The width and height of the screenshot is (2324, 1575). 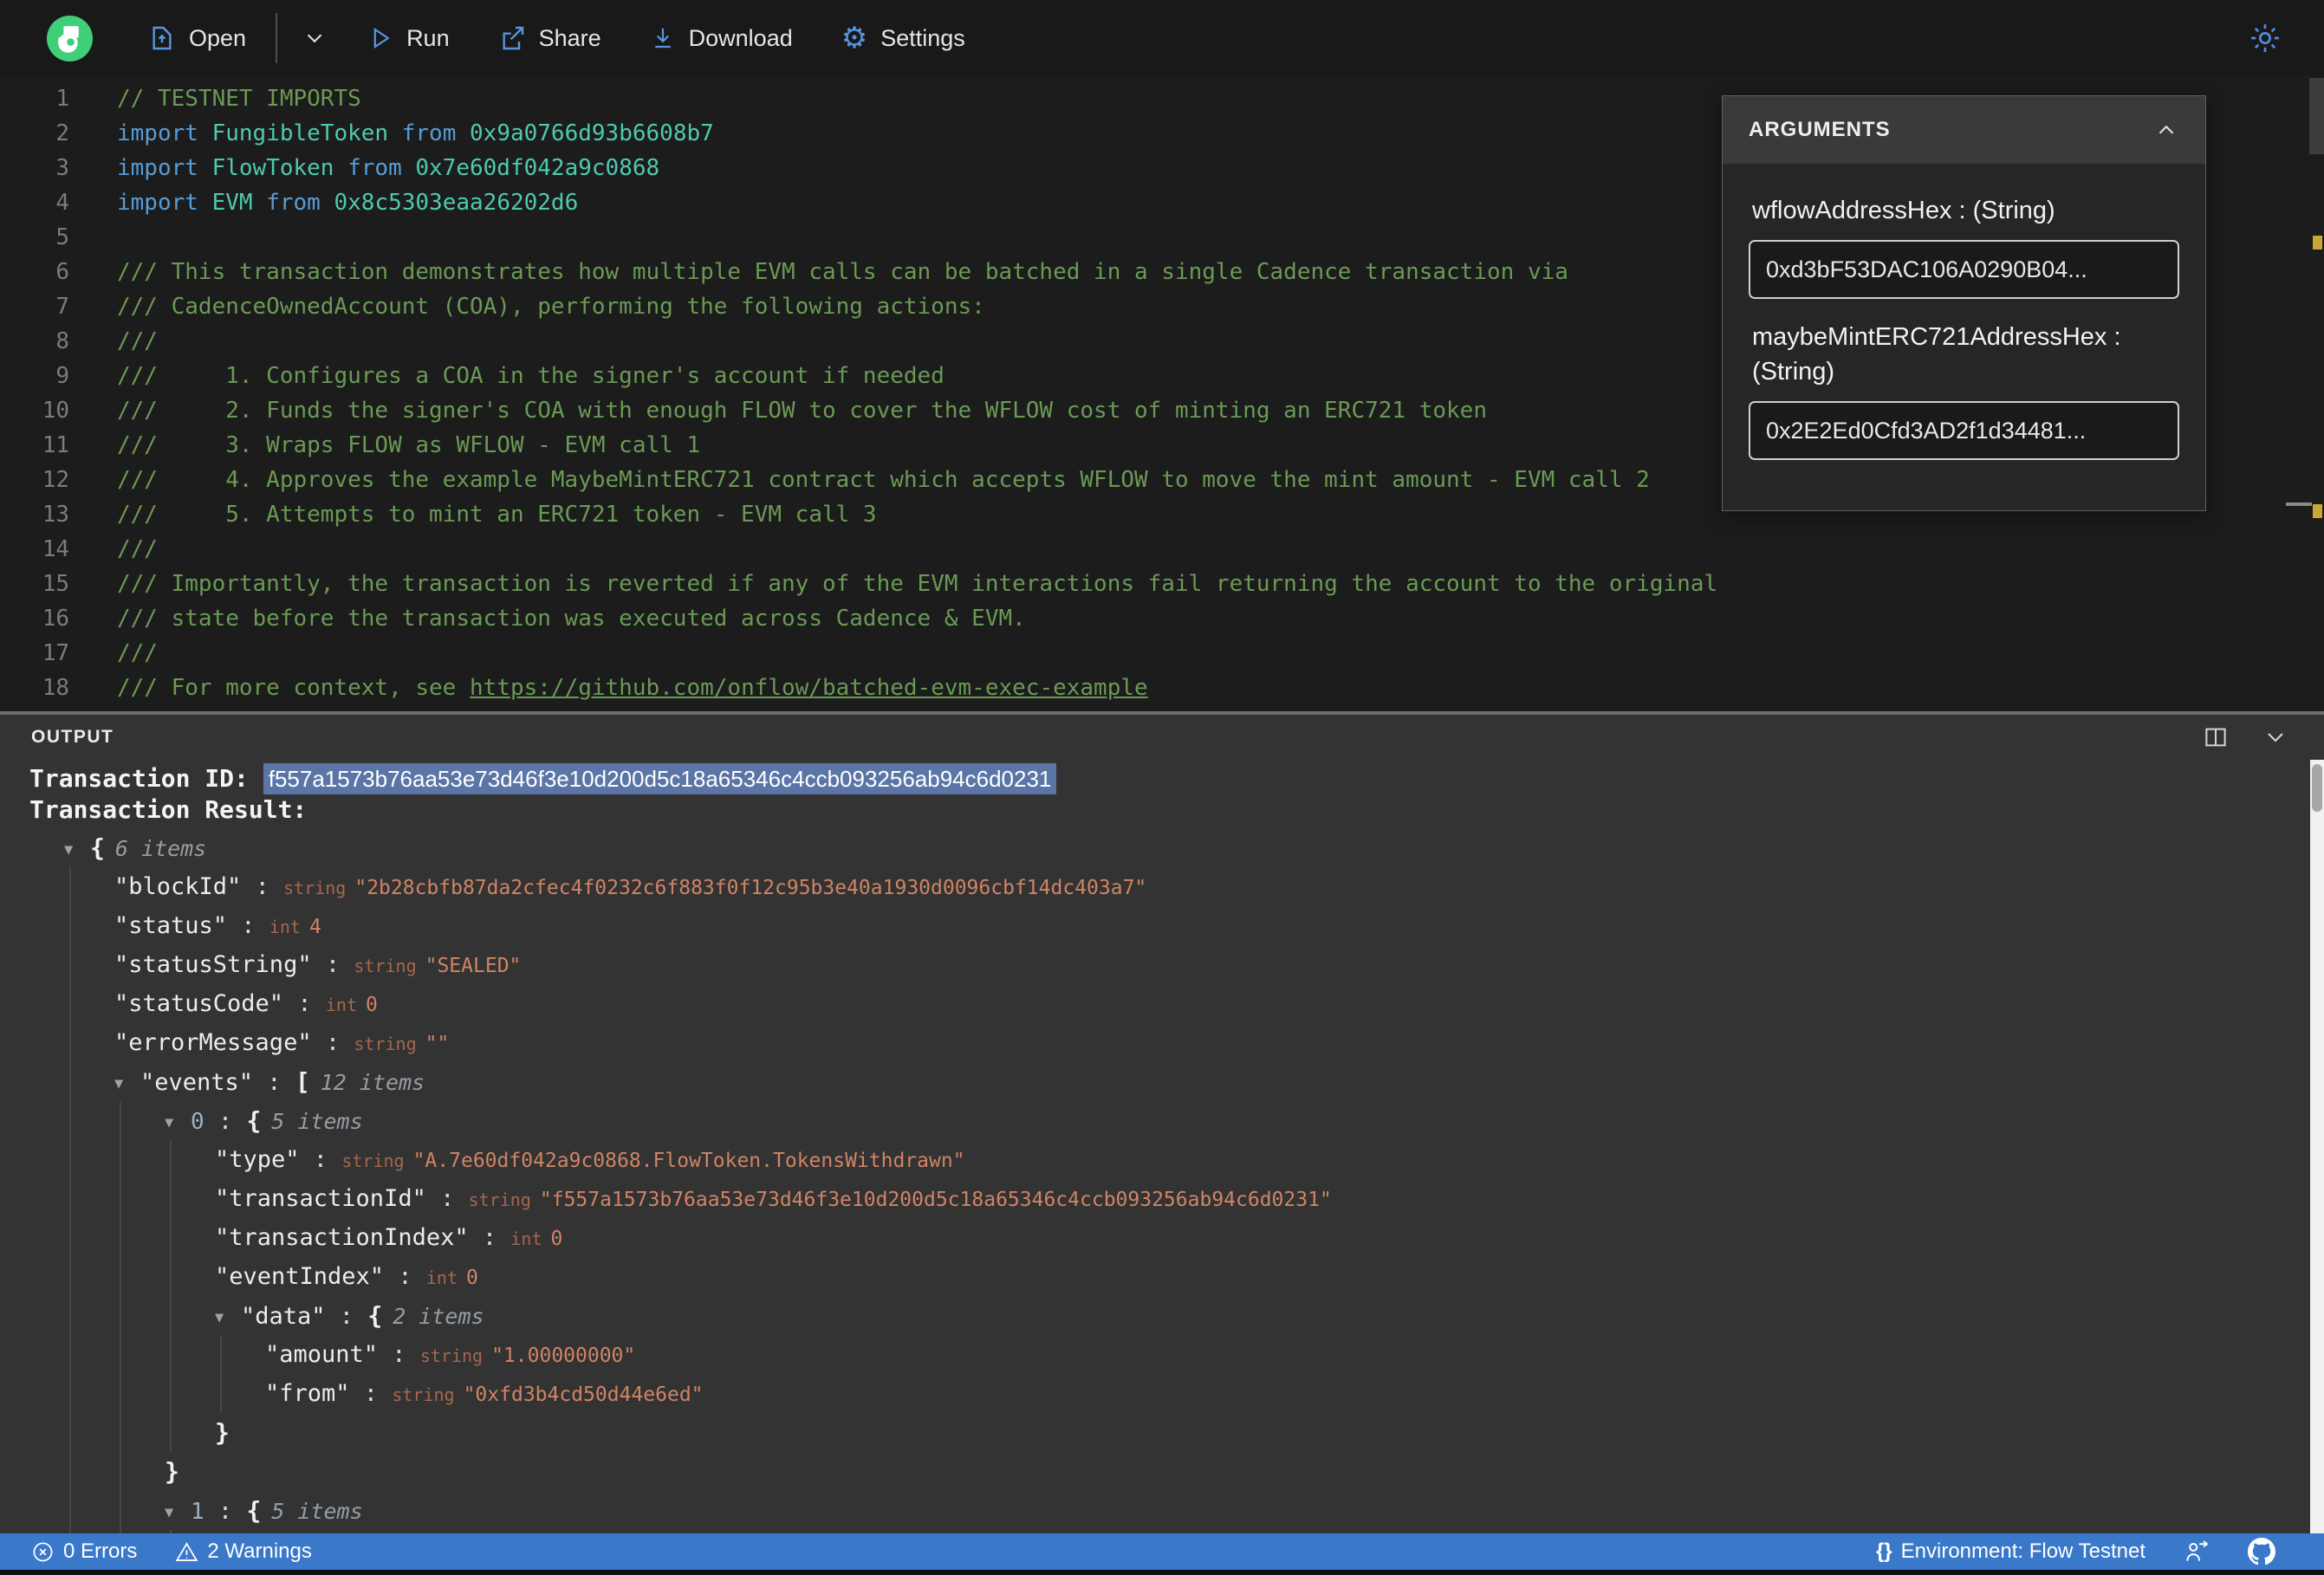 I want to click on run-button: Run, so click(x=408, y=39).